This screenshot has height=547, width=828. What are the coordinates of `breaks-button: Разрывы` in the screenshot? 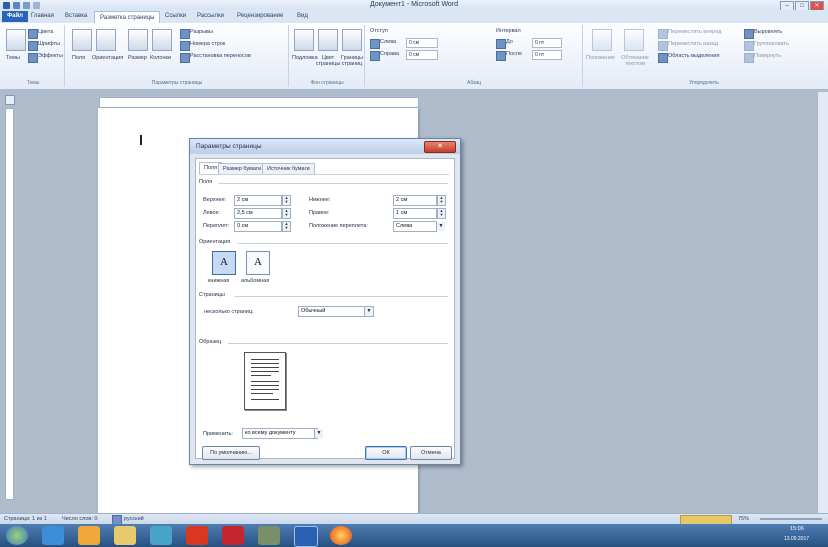 It's located at (201, 32).